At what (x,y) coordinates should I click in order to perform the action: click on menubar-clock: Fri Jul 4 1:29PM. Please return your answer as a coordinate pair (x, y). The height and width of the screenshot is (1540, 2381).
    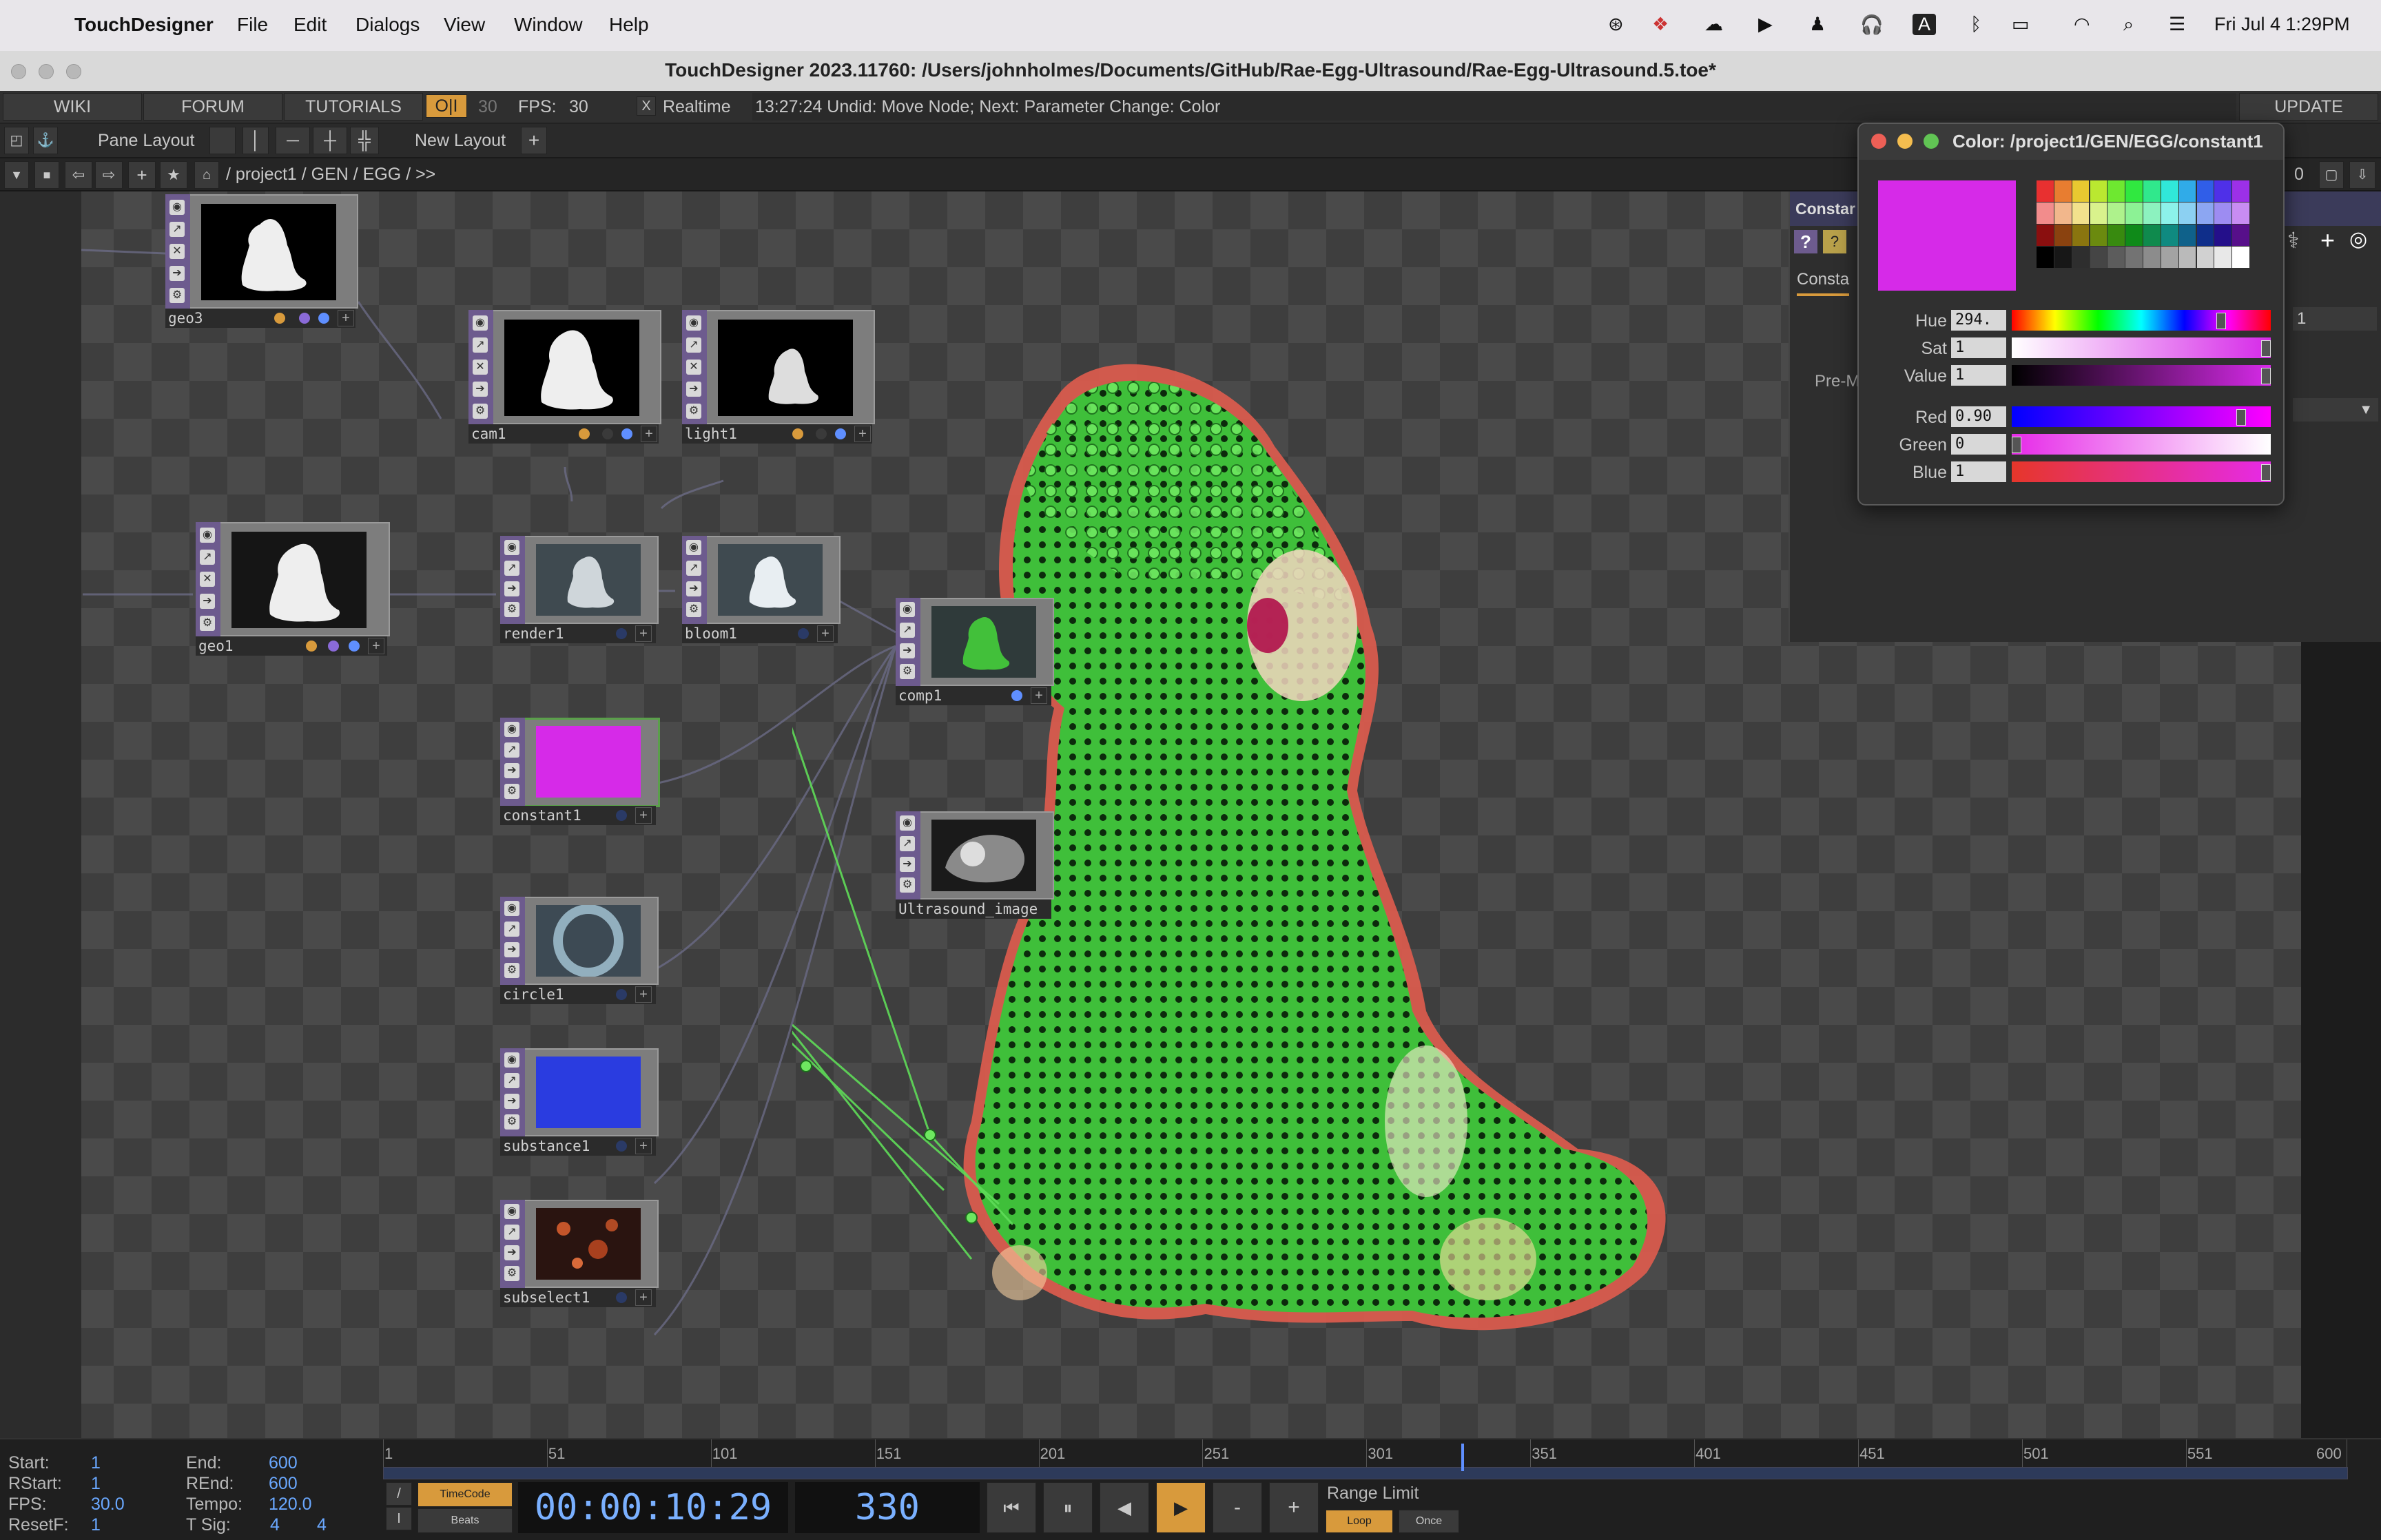
    Looking at the image, I should click on (2282, 24).